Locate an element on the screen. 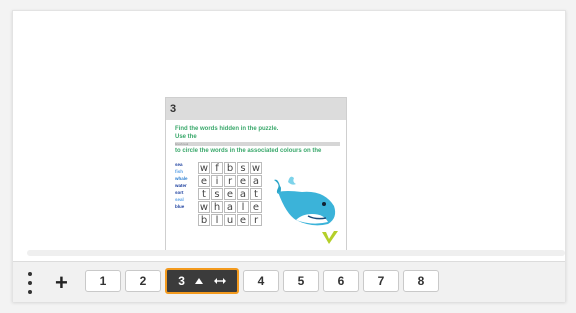 This screenshot has height=313, width=576. word-item: whale is located at coordinates (181, 178).